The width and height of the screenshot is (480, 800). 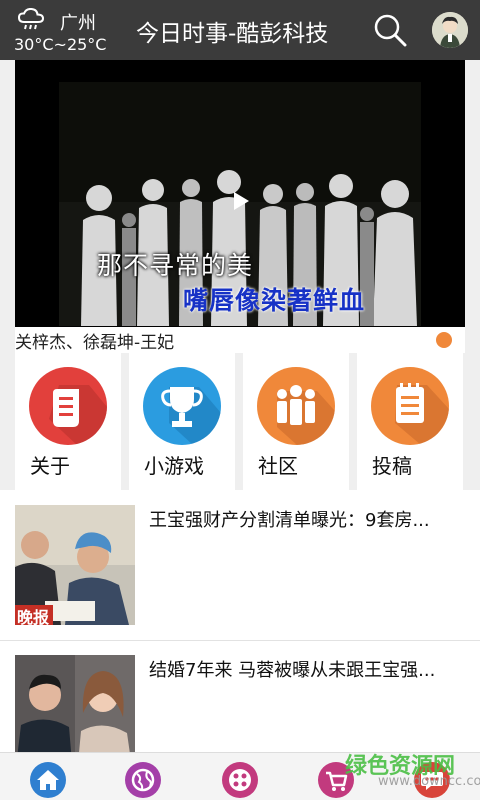 I want to click on rain-cloud-icon, so click(x=31, y=19).